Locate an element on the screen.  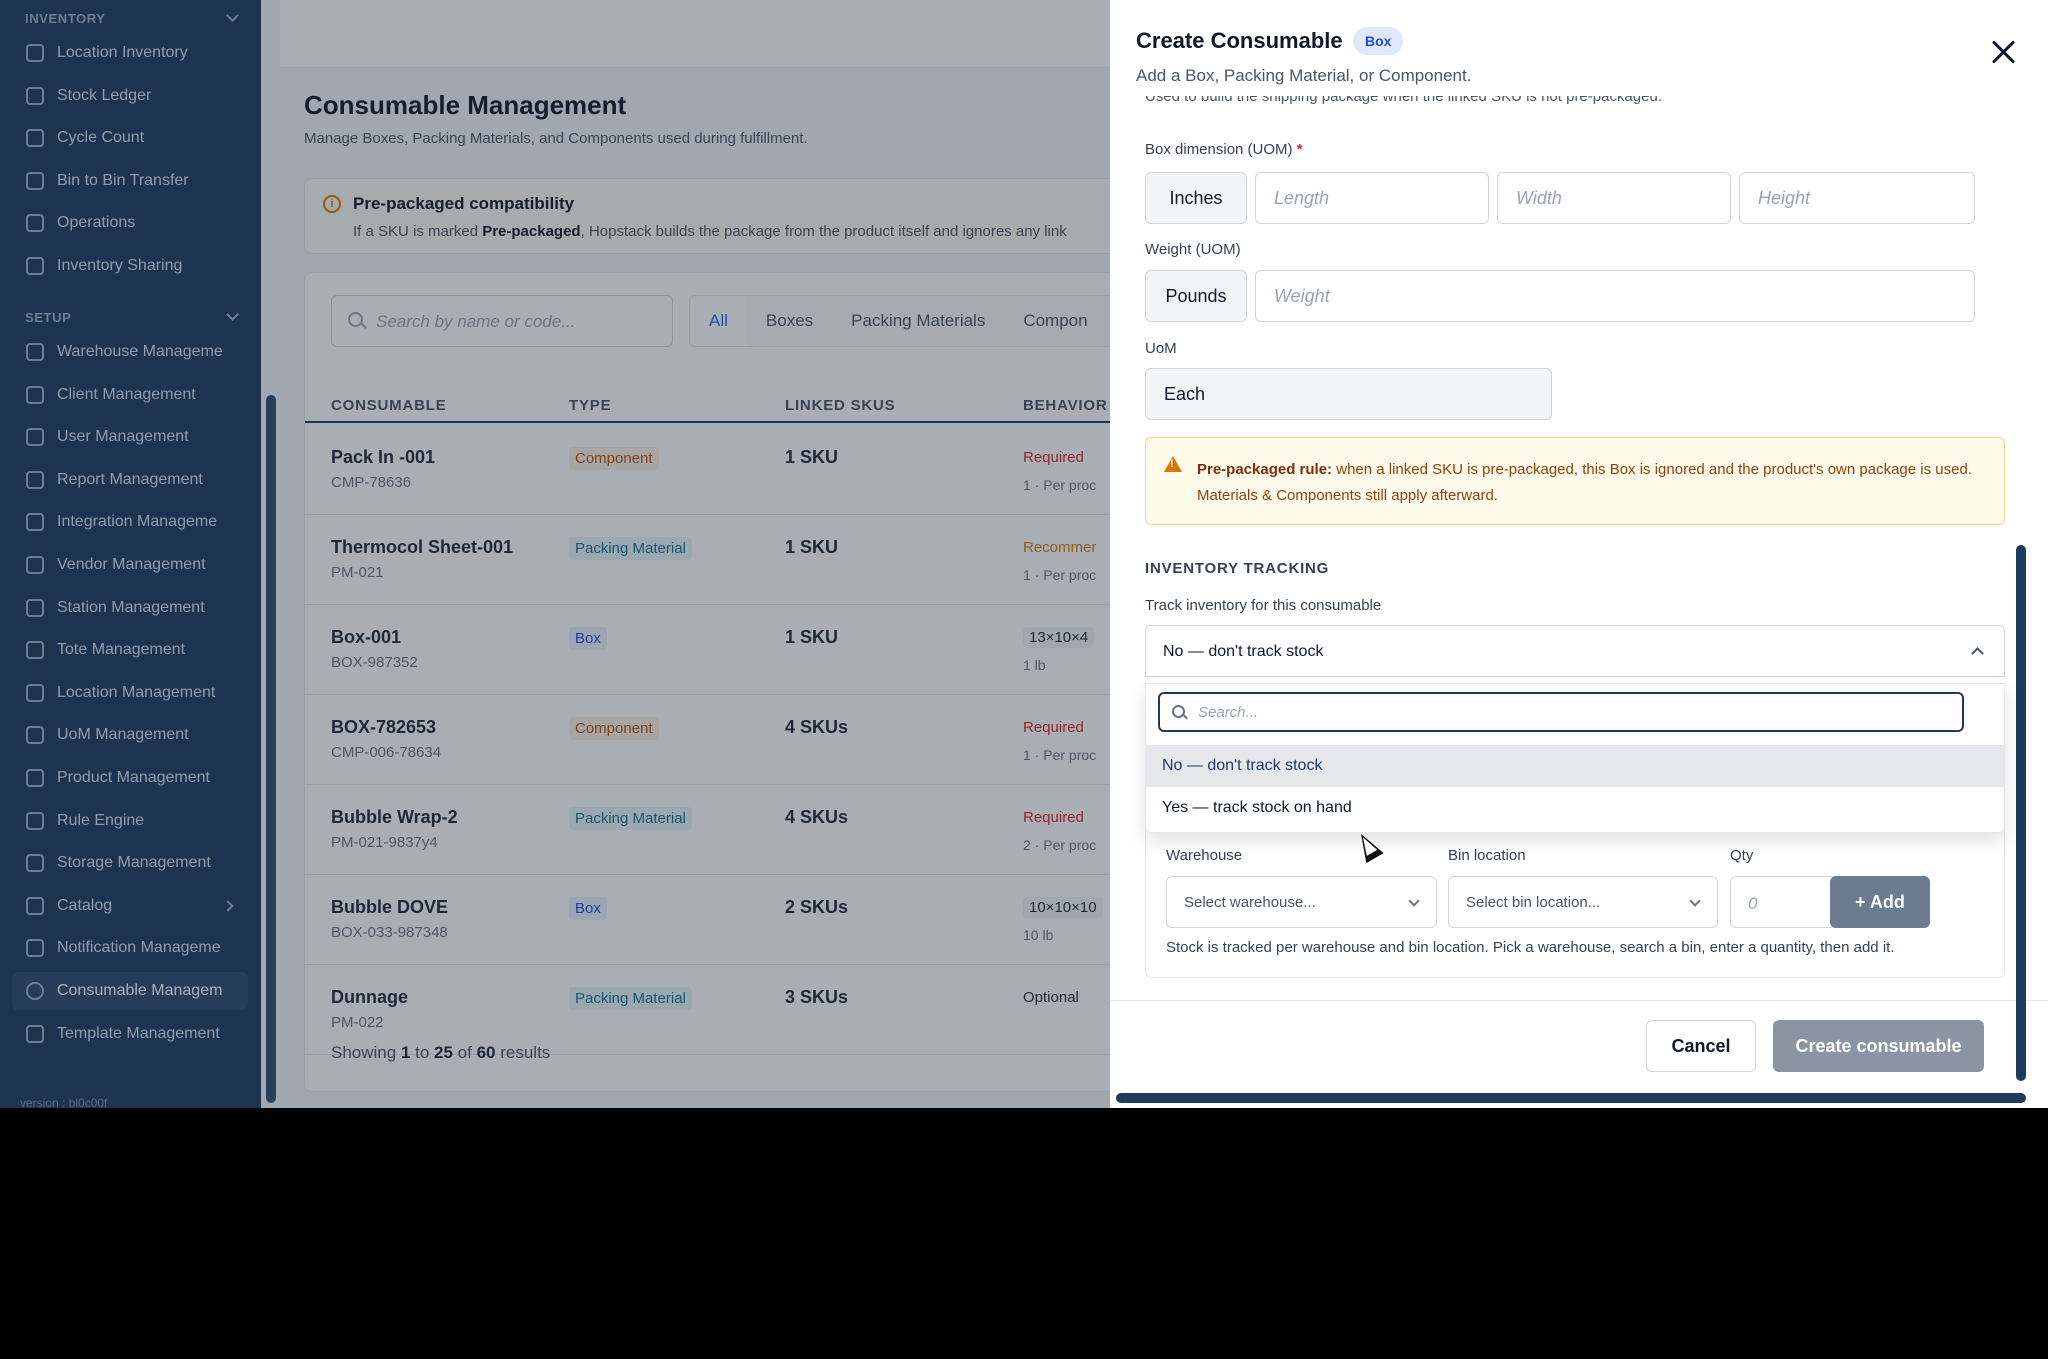
warehouse-label: Warehouse is located at coordinates (1204, 855).